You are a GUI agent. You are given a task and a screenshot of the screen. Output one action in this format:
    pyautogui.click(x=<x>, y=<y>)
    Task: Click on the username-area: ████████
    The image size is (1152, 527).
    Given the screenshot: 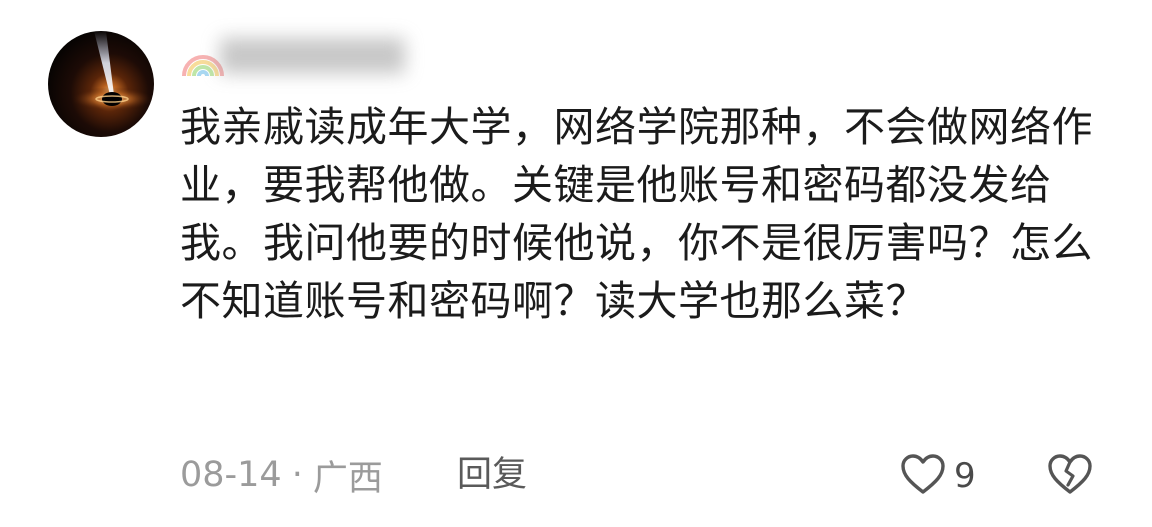 What is the action you would take?
    pyautogui.click(x=345, y=57)
    